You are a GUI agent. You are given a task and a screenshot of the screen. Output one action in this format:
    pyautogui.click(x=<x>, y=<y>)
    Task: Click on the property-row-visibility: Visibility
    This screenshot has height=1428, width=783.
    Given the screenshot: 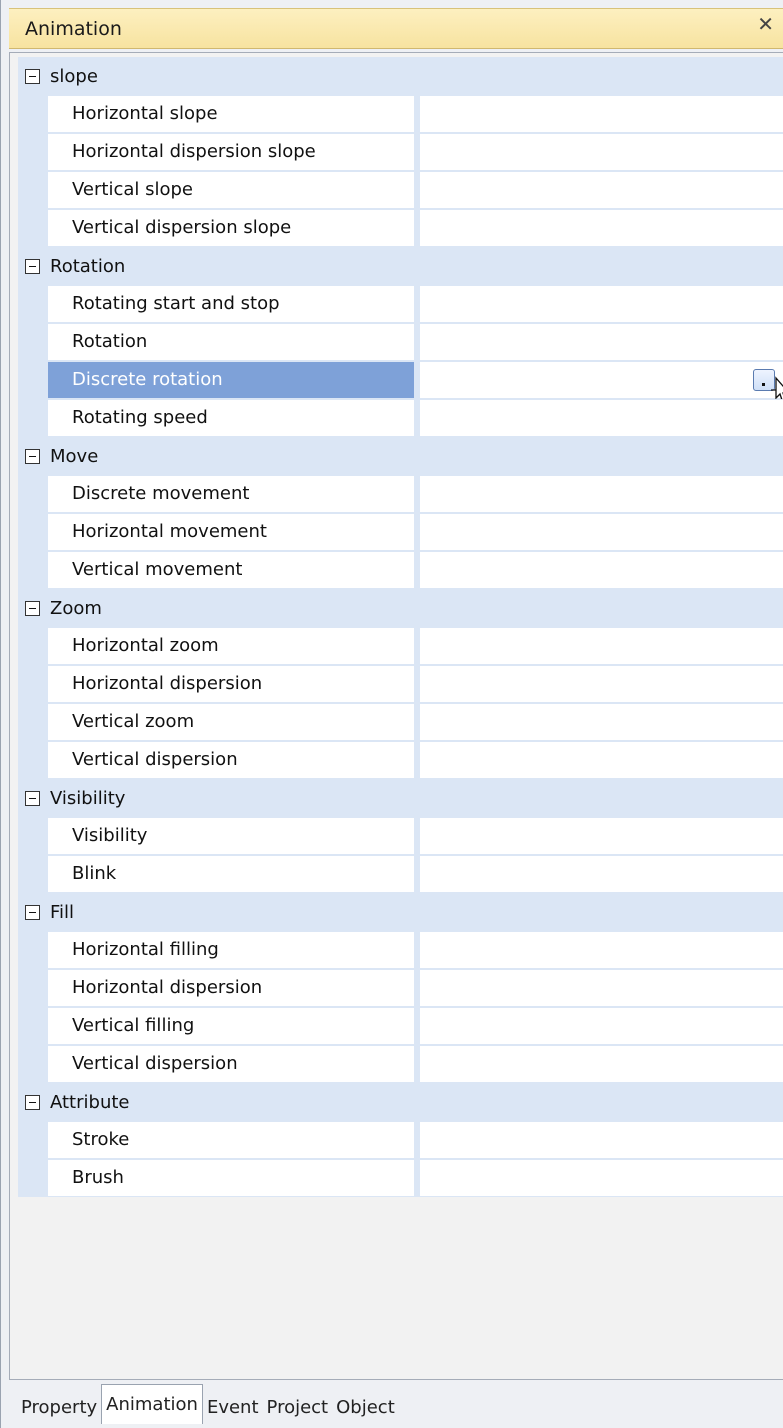 What is the action you would take?
    pyautogui.click(x=415, y=836)
    